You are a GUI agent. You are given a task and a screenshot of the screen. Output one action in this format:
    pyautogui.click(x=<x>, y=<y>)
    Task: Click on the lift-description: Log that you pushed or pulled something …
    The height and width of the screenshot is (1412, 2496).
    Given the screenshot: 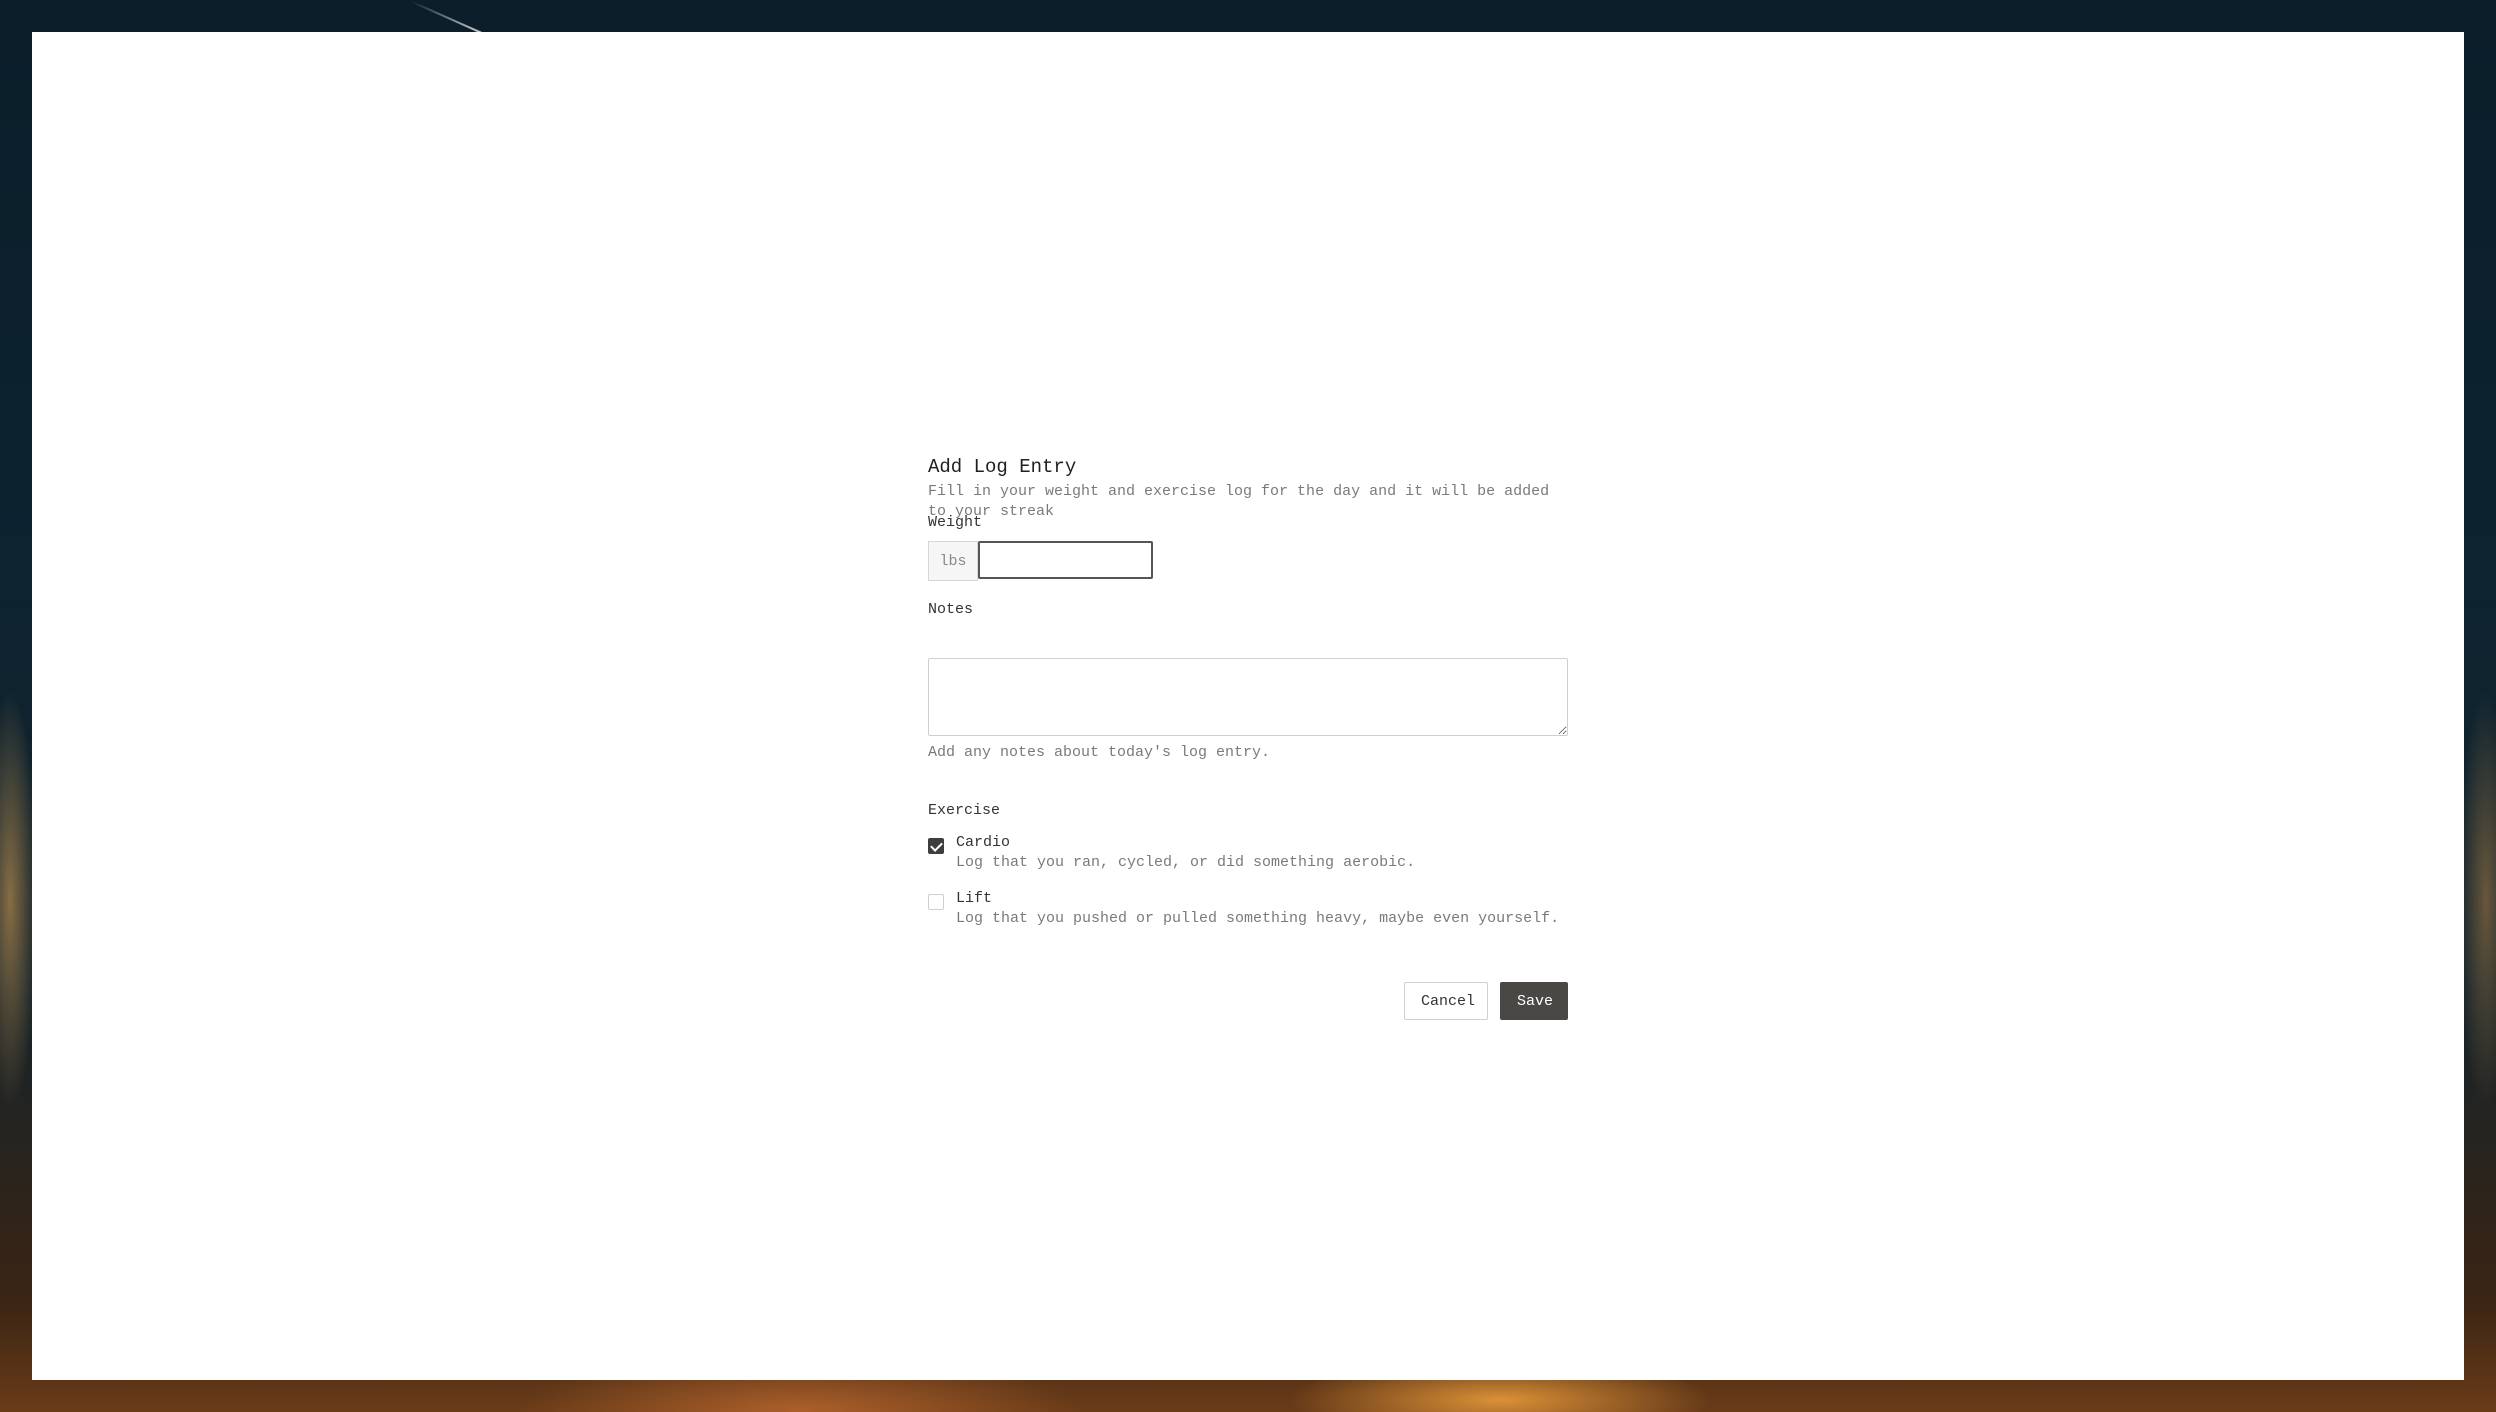 What is the action you would take?
    pyautogui.click(x=1258, y=918)
    